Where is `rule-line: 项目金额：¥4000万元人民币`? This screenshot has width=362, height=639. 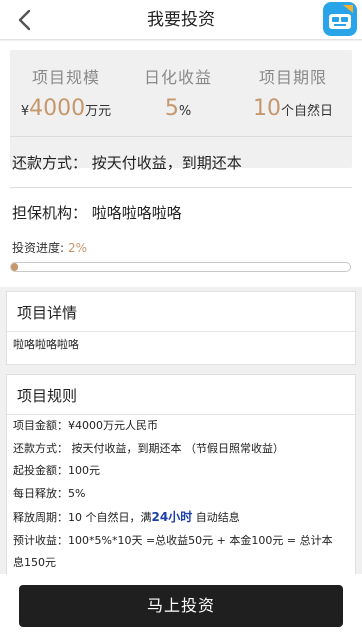 rule-line: 项目金额：¥4000万元人民币 is located at coordinates (85, 425).